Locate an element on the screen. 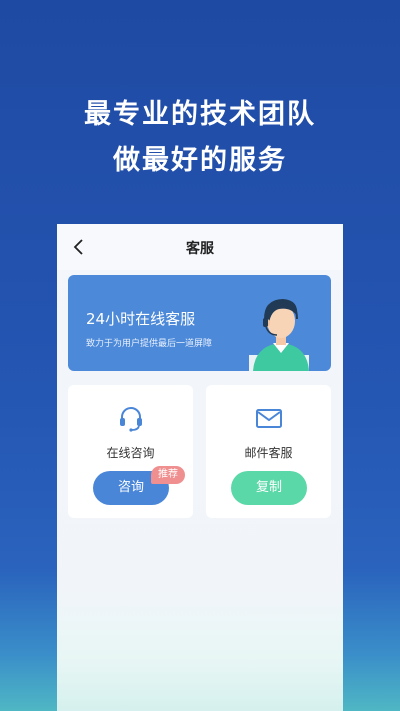 The height and width of the screenshot is (711, 400). online-consult-card: 在线咨询 咨询 推荐 is located at coordinates (130, 451).